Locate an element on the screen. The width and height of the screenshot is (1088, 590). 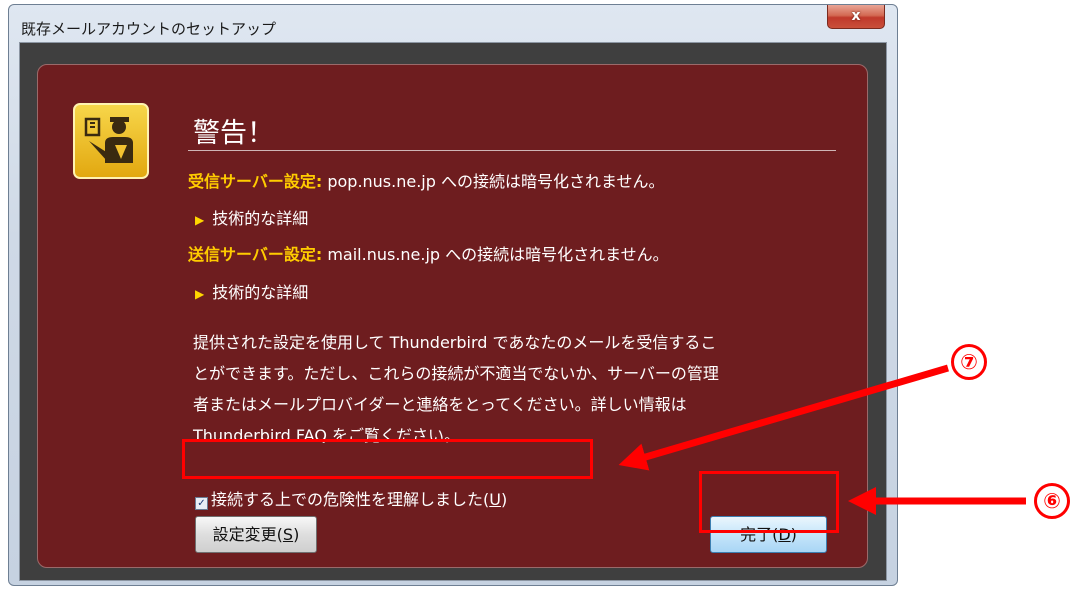
outgoing-server-line: 送信サーバー設定: mail.nus.ne.jp への接続は暗号化されません。 is located at coordinates (428, 253).